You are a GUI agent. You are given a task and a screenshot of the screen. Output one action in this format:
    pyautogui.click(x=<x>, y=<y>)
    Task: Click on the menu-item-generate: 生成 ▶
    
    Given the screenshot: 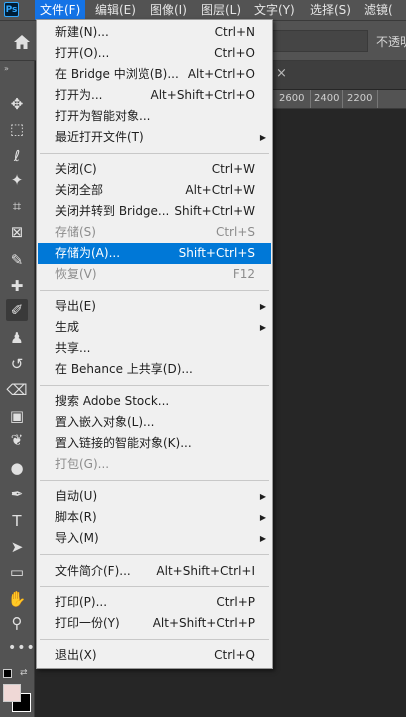 What is the action you would take?
    pyautogui.click(x=154, y=327)
    